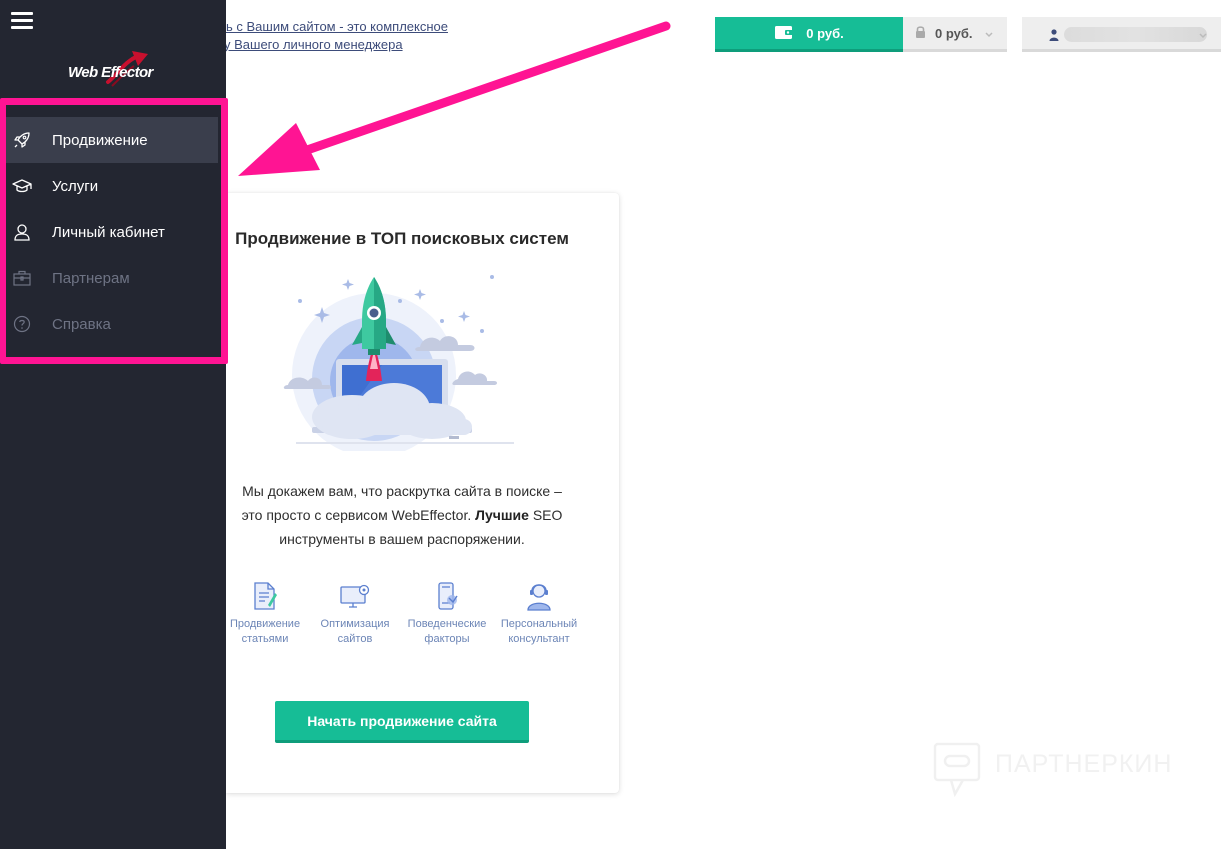  What do you see at coordinates (1084, 764) in the screenshot?
I see `watermark-text: ПАРТНЕРКИН` at bounding box center [1084, 764].